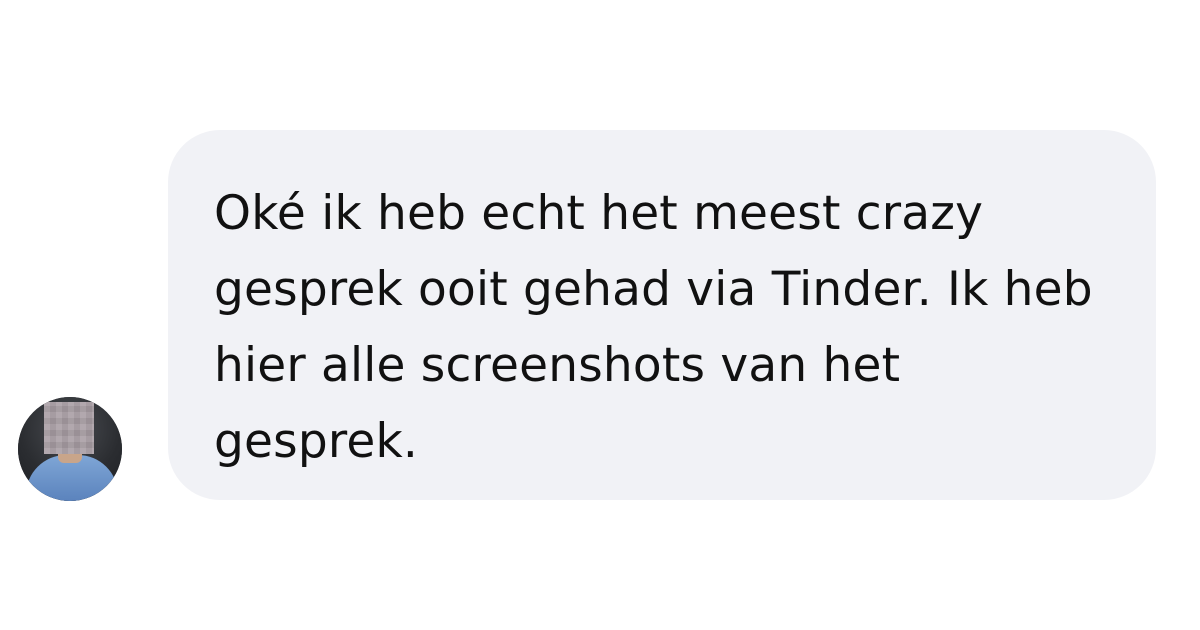  What do you see at coordinates (69, 428) in the screenshot?
I see `avatar-face-blur` at bounding box center [69, 428].